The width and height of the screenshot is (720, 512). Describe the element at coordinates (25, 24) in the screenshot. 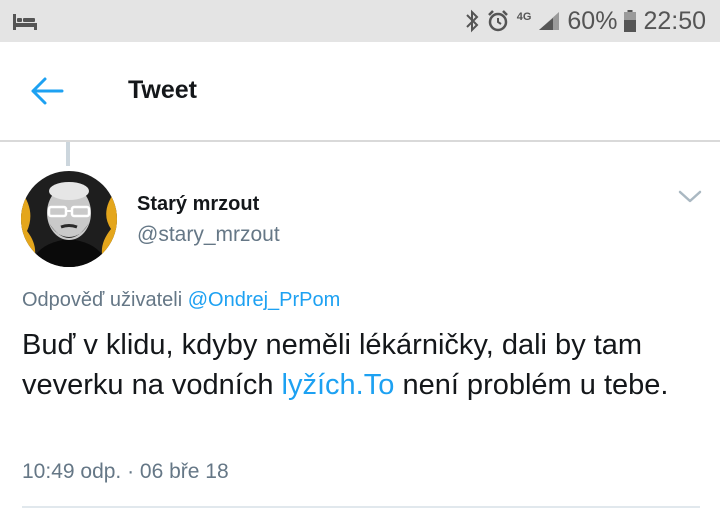

I see `bed-icon` at that location.